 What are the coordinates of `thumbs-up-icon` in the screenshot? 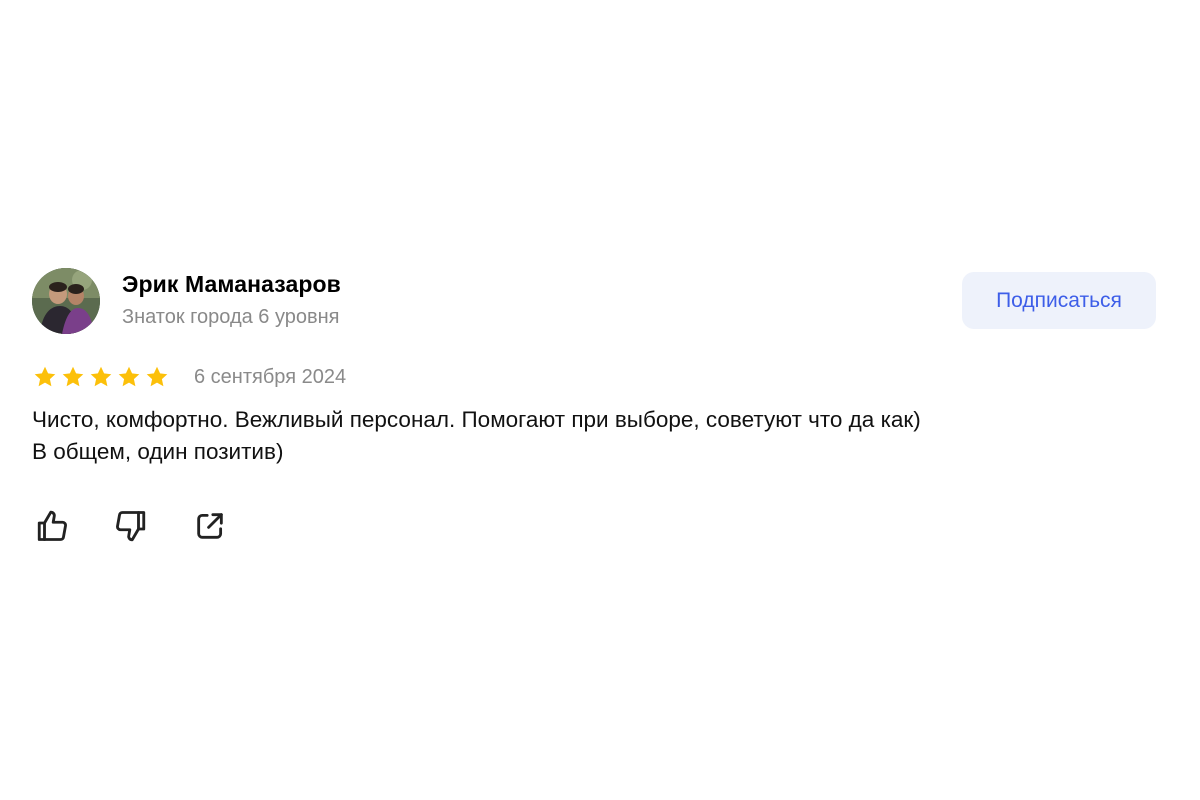 It's located at (52, 526).